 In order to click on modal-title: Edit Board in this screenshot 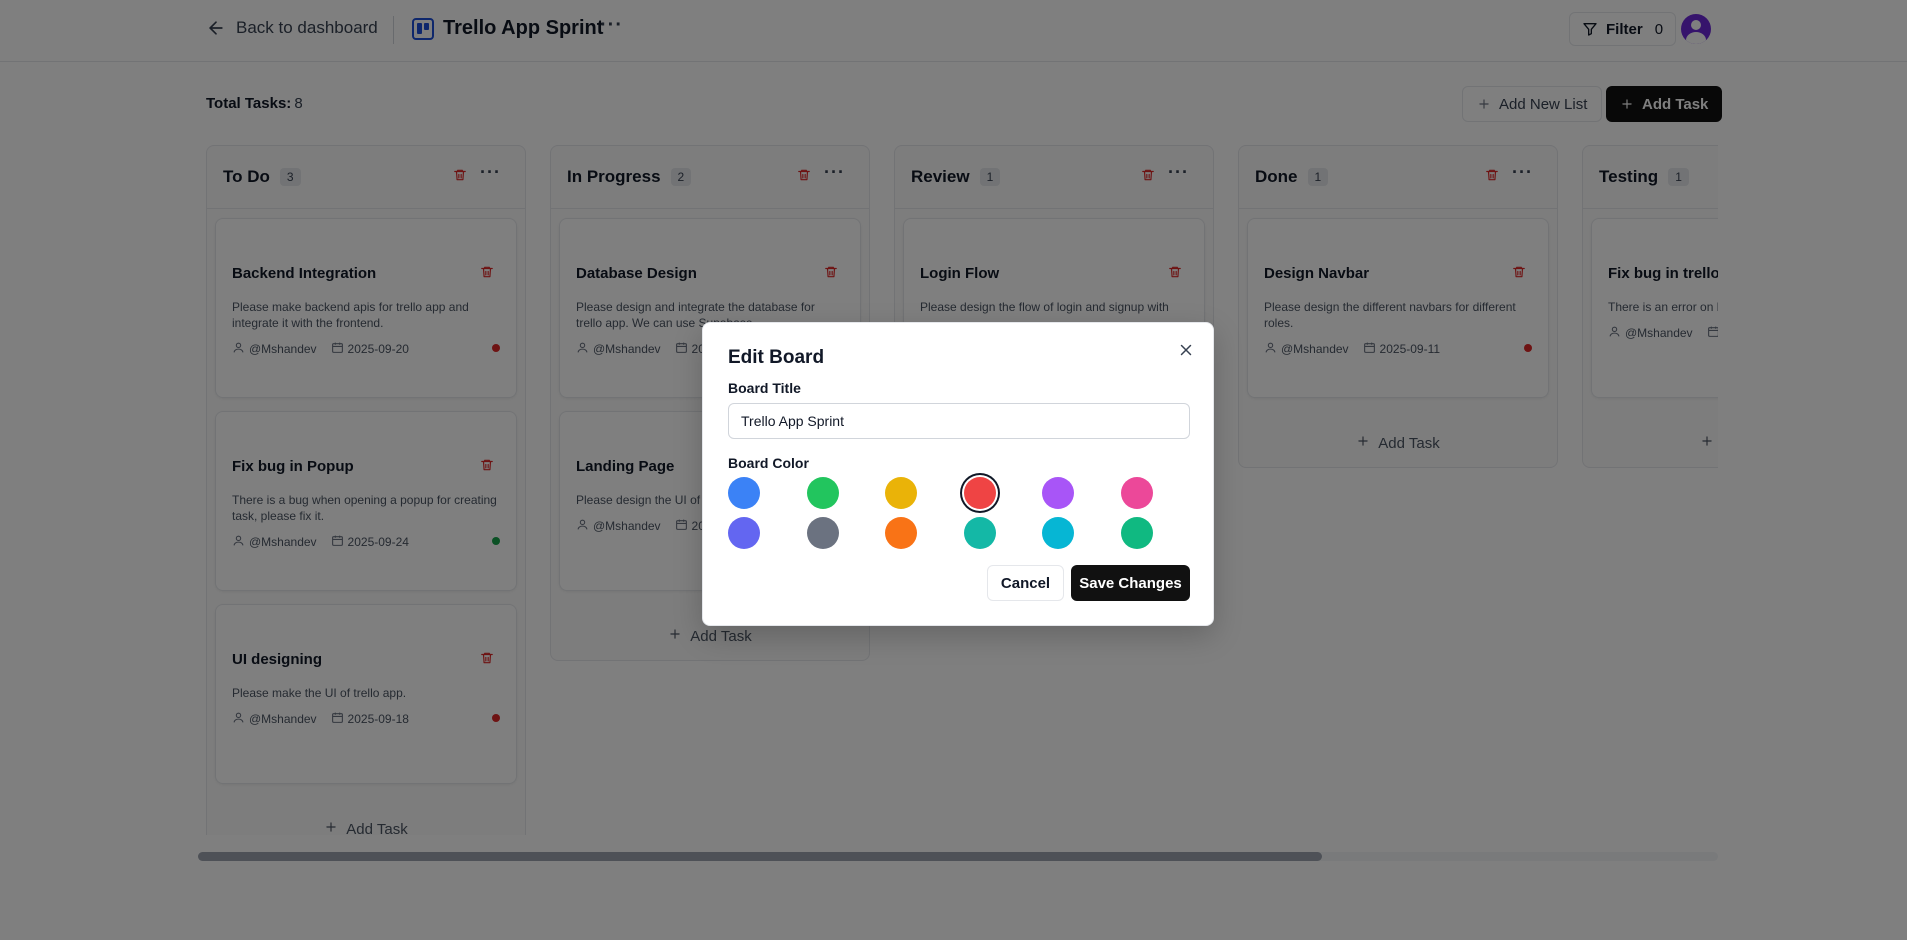, I will do `click(776, 357)`.